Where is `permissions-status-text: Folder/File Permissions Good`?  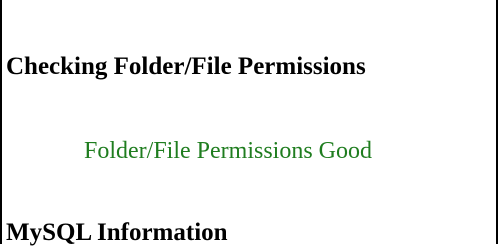
permissions-status-text: Folder/File Permissions Good is located at coordinates (228, 151).